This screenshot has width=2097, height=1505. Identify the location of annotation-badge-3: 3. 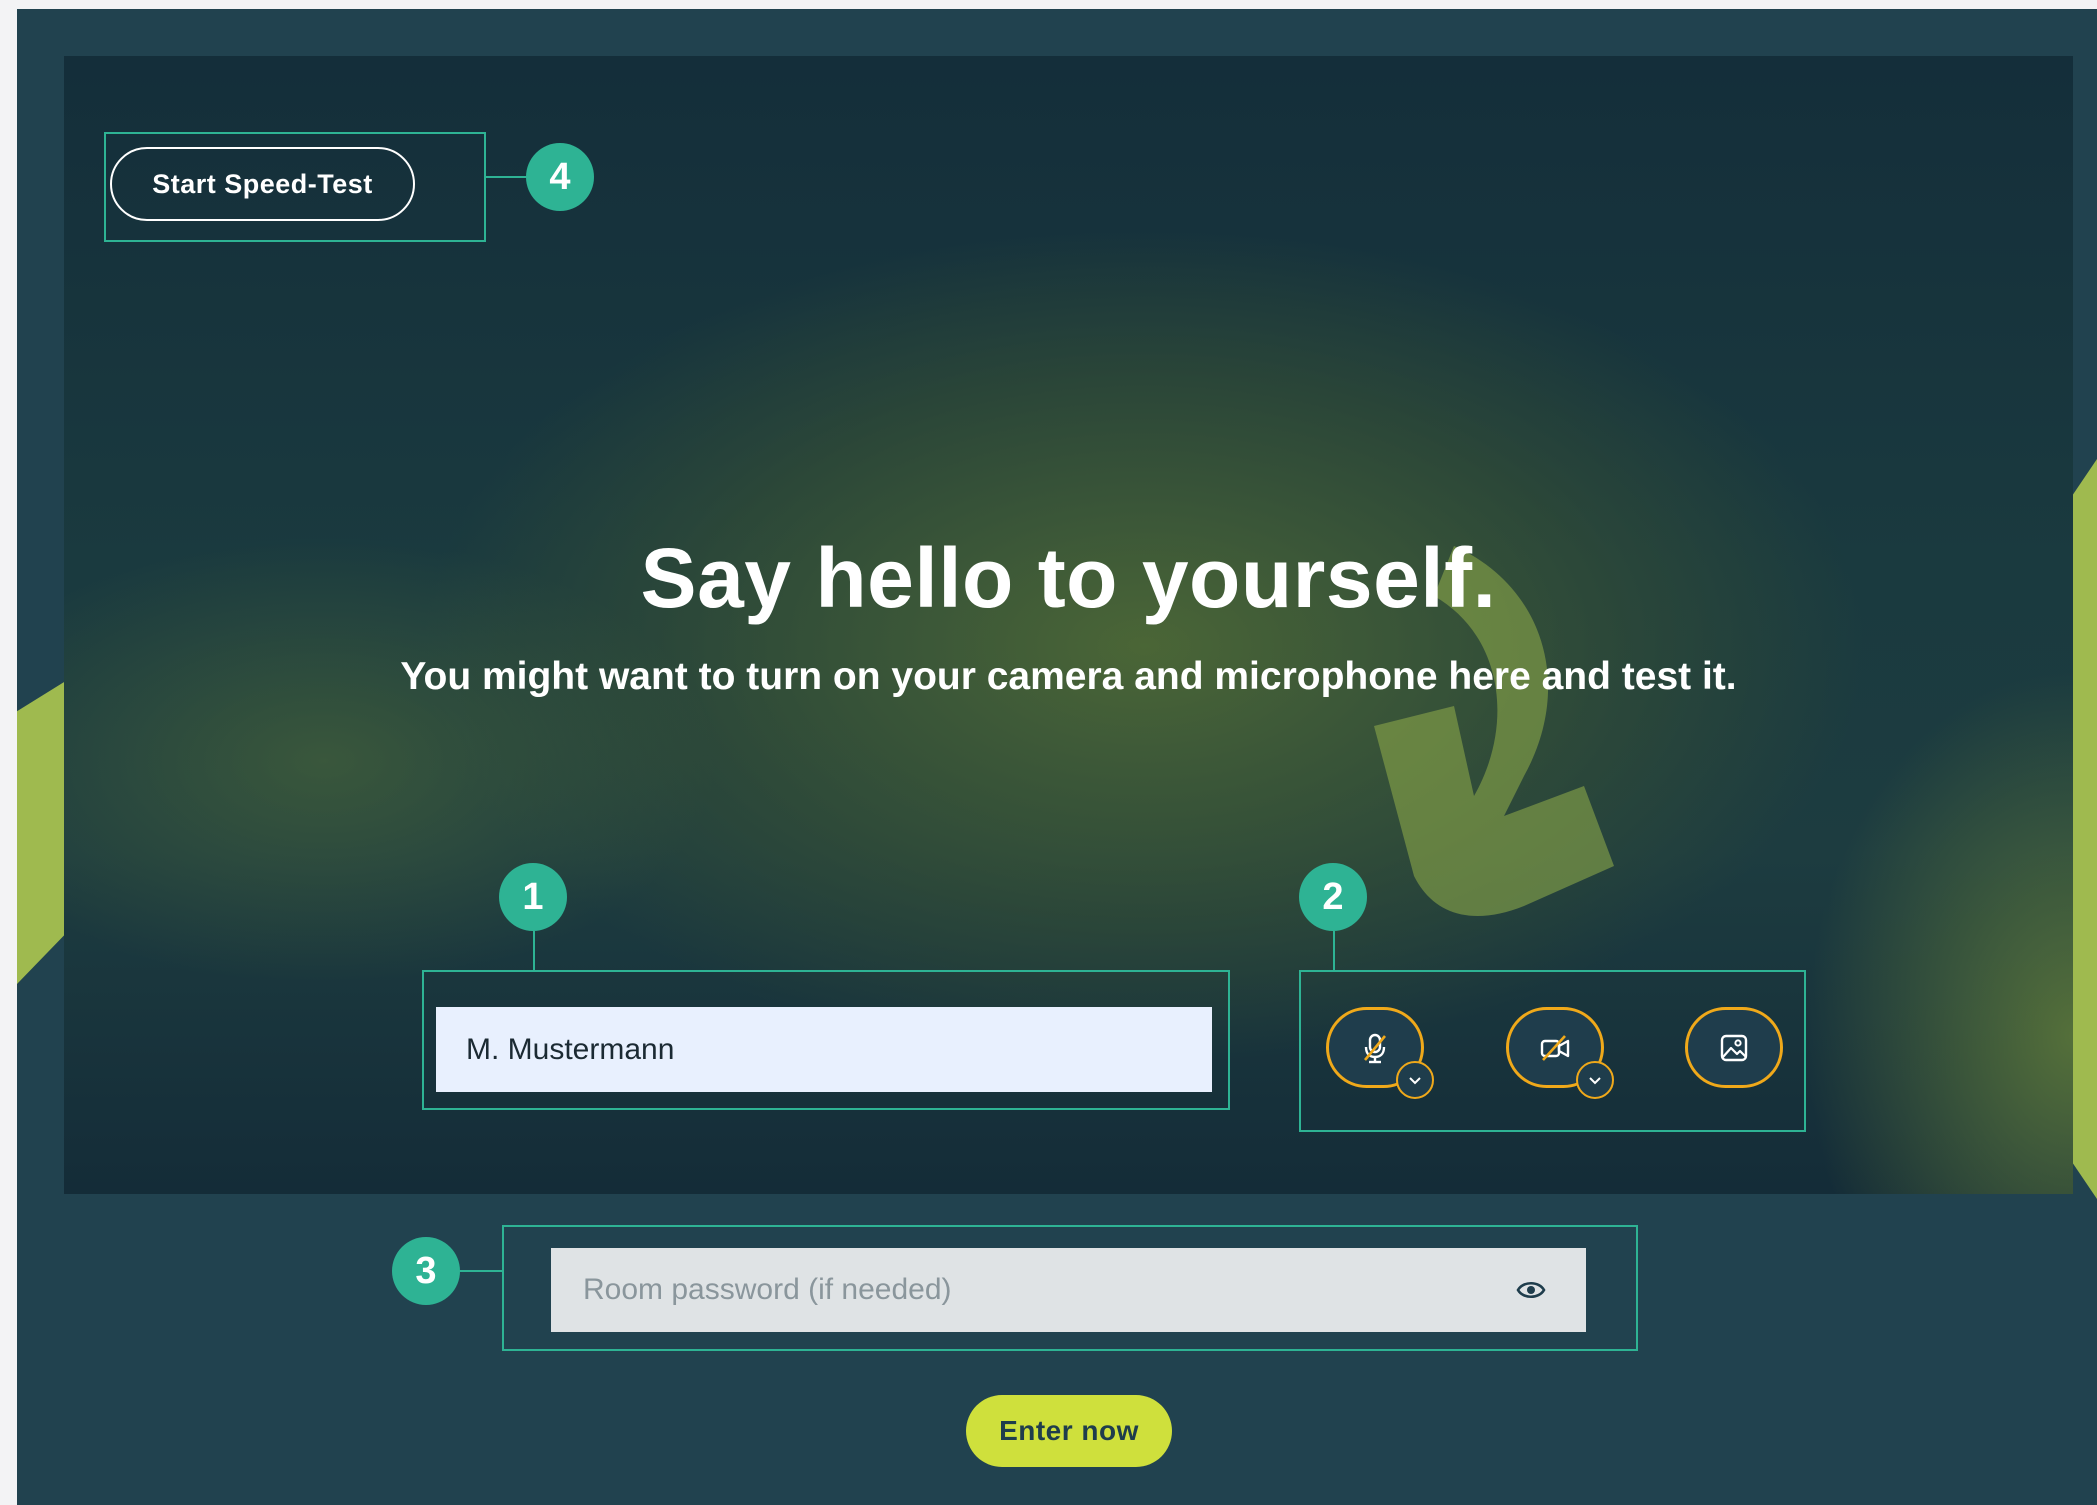
(426, 1271).